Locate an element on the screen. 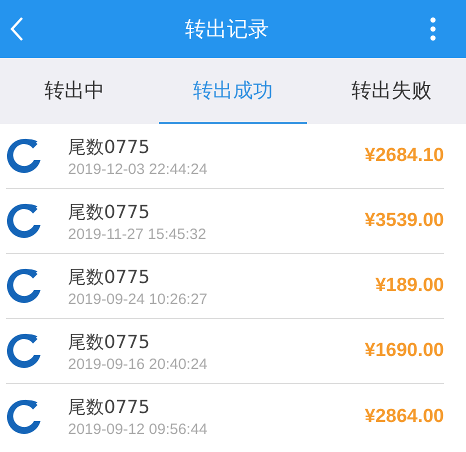 The width and height of the screenshot is (466, 452). tab: 转出中 is located at coordinates (74, 91).